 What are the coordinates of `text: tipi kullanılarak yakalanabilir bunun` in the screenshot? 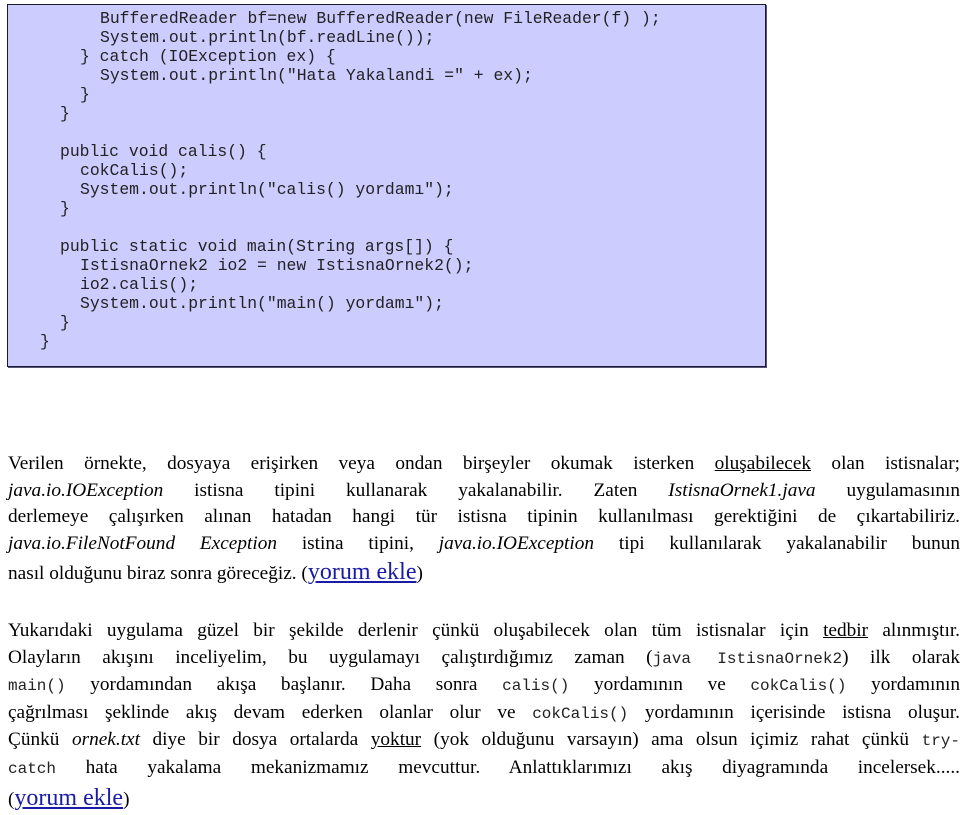 It's located at (777, 543).